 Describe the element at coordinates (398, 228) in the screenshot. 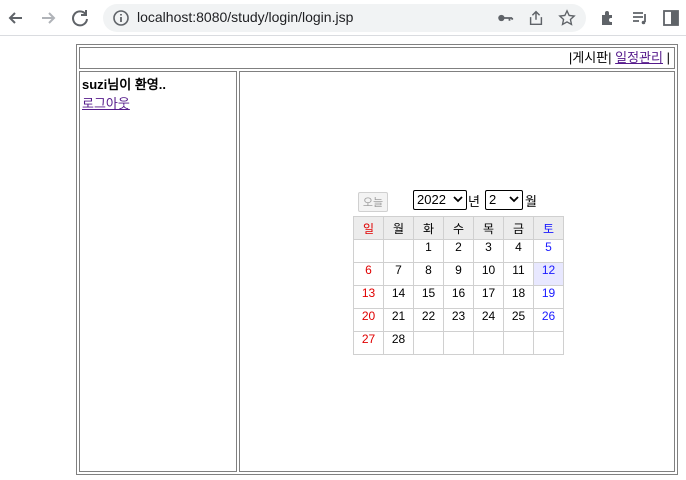

I see `weekday-header: 월` at that location.